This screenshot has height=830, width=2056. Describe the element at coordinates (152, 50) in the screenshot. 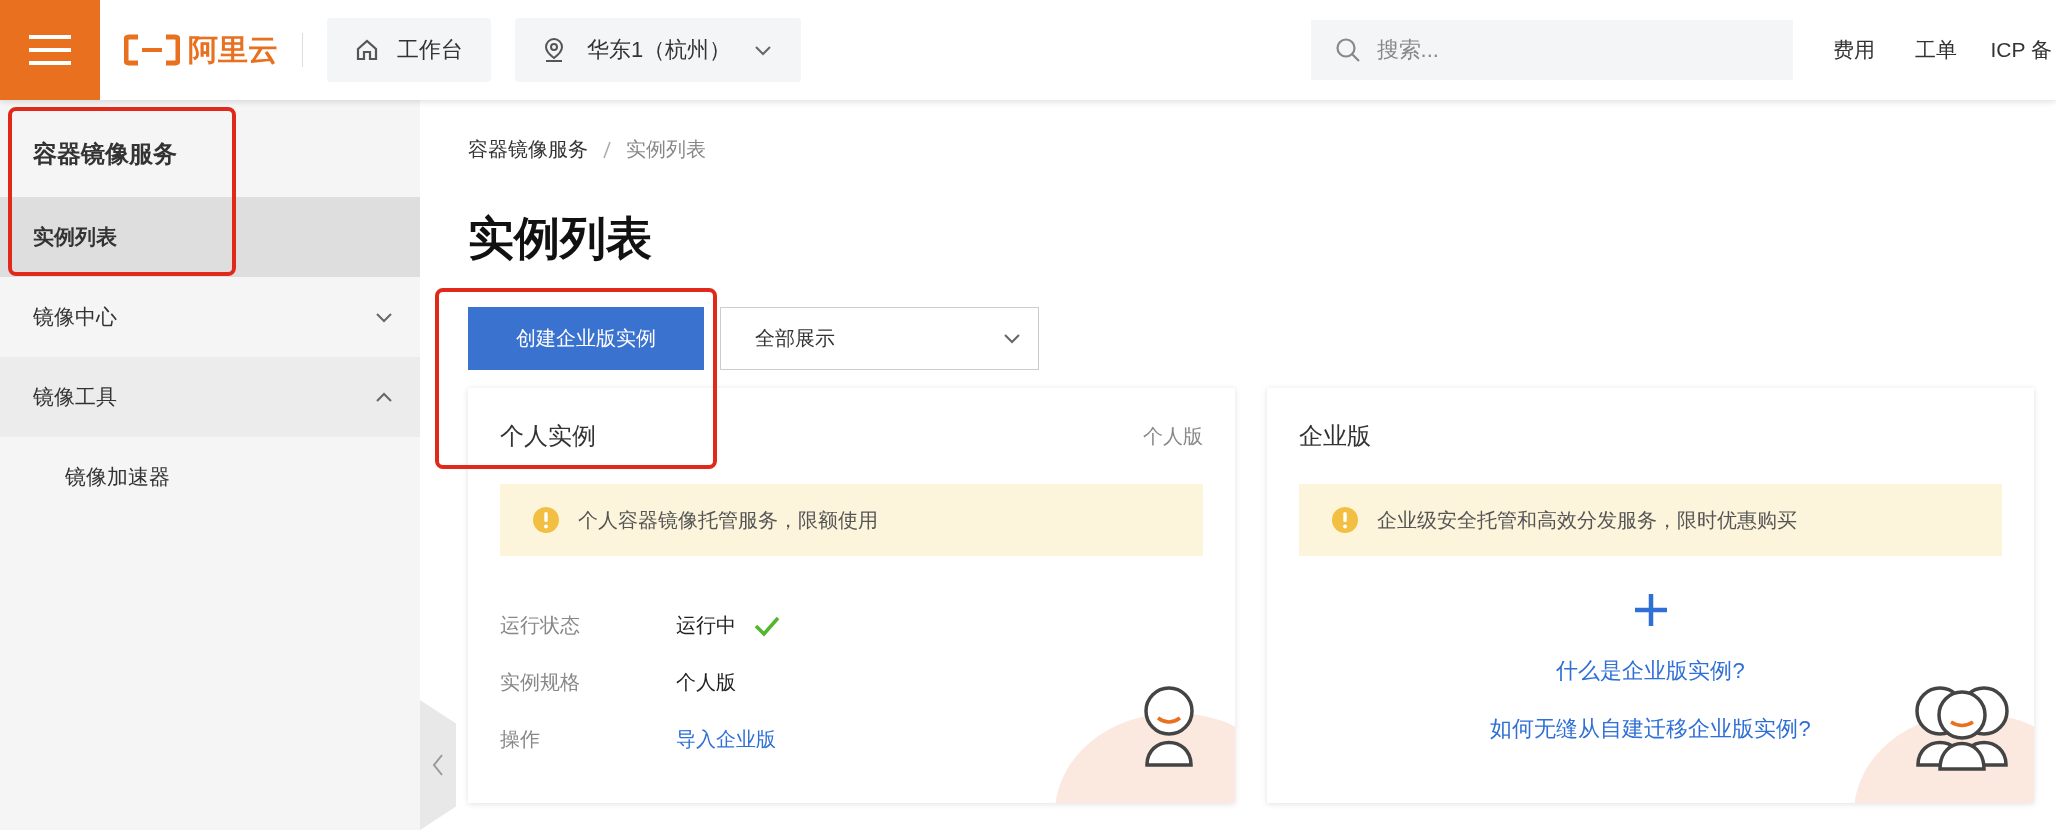

I see `logo-icon` at that location.